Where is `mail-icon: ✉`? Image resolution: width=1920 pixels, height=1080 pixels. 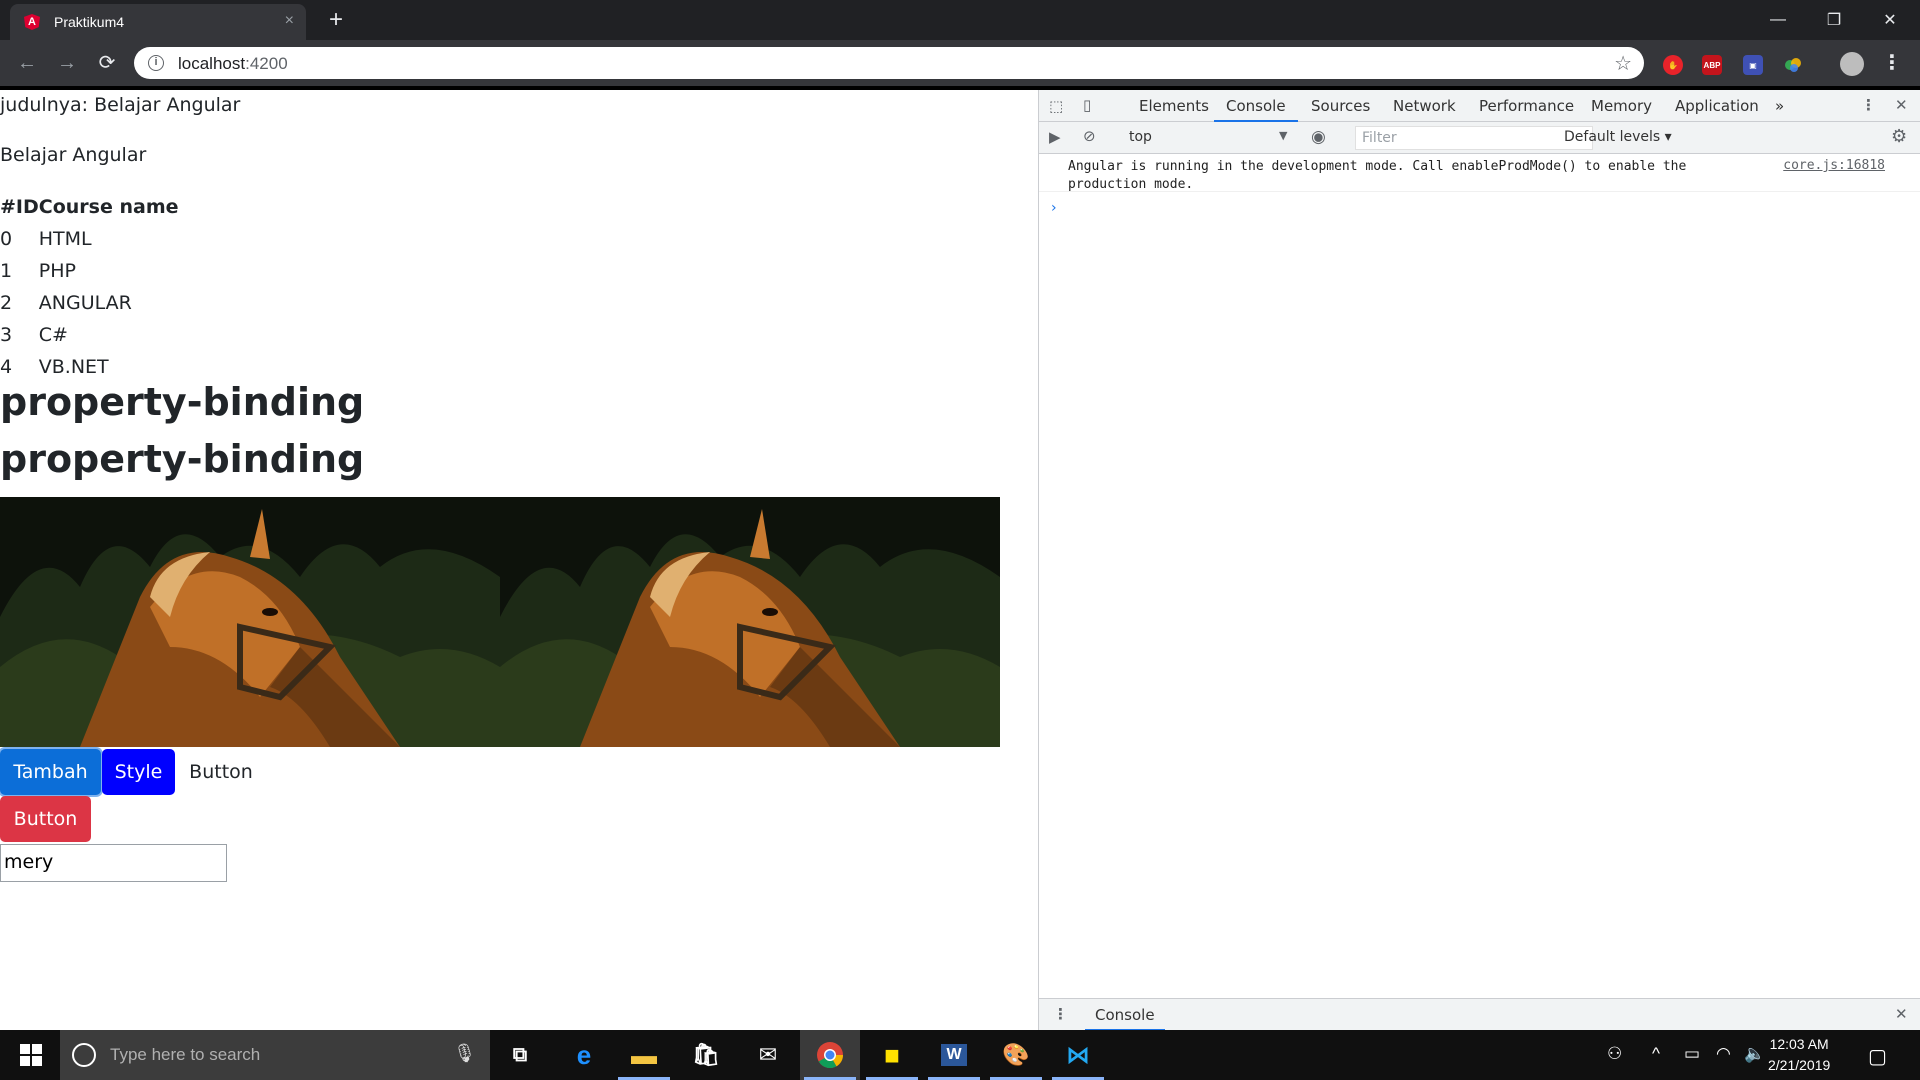 mail-icon: ✉ is located at coordinates (768, 1055).